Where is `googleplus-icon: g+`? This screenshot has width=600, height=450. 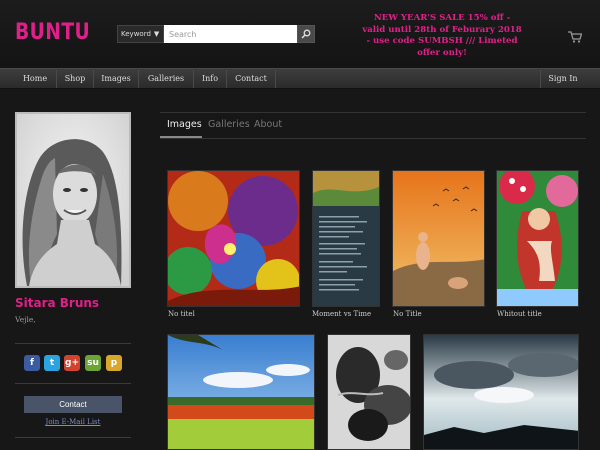
googleplus-icon: g+ is located at coordinates (72, 363).